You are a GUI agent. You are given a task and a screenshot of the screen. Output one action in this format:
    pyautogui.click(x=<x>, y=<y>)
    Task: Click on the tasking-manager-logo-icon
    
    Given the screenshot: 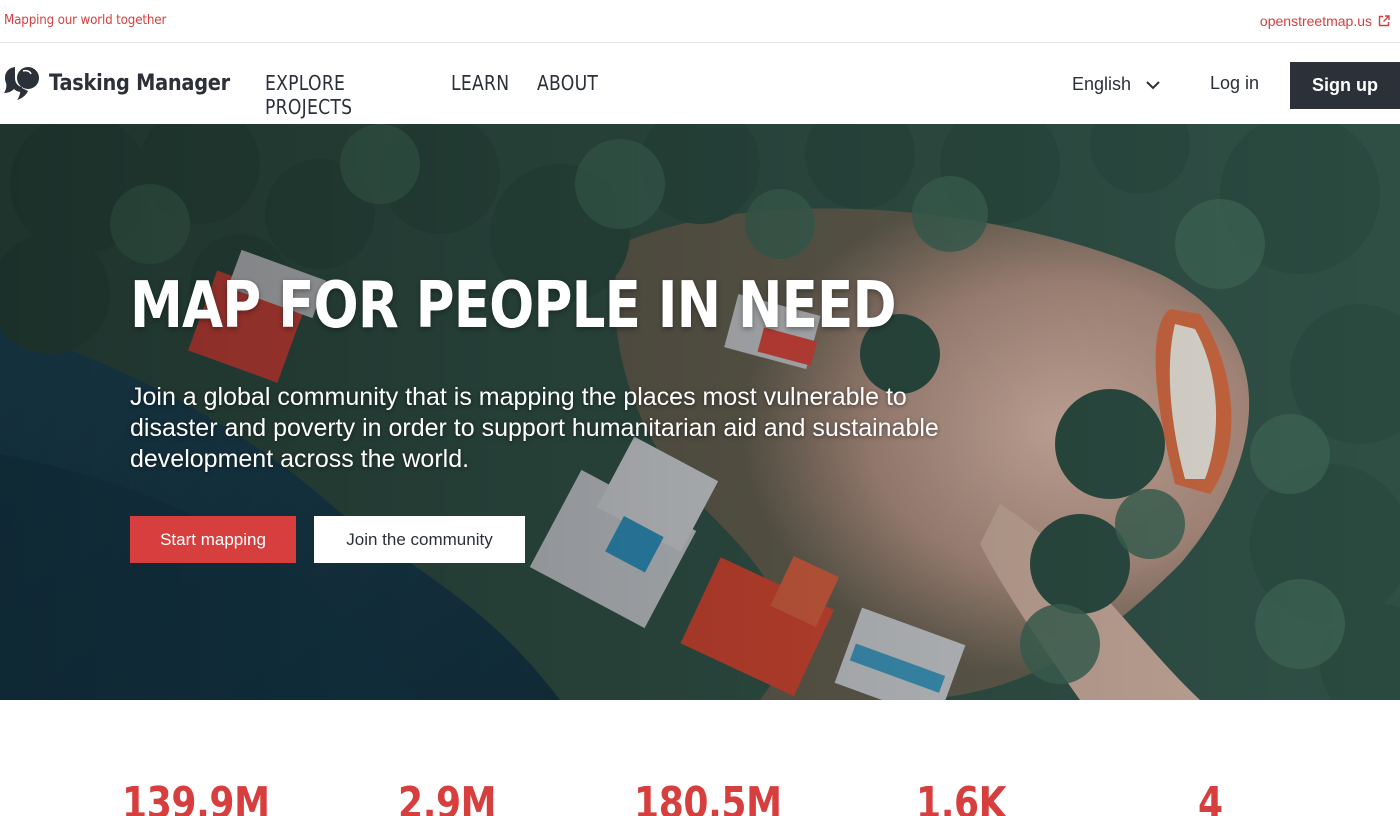 What is the action you would take?
    pyautogui.click(x=21, y=83)
    